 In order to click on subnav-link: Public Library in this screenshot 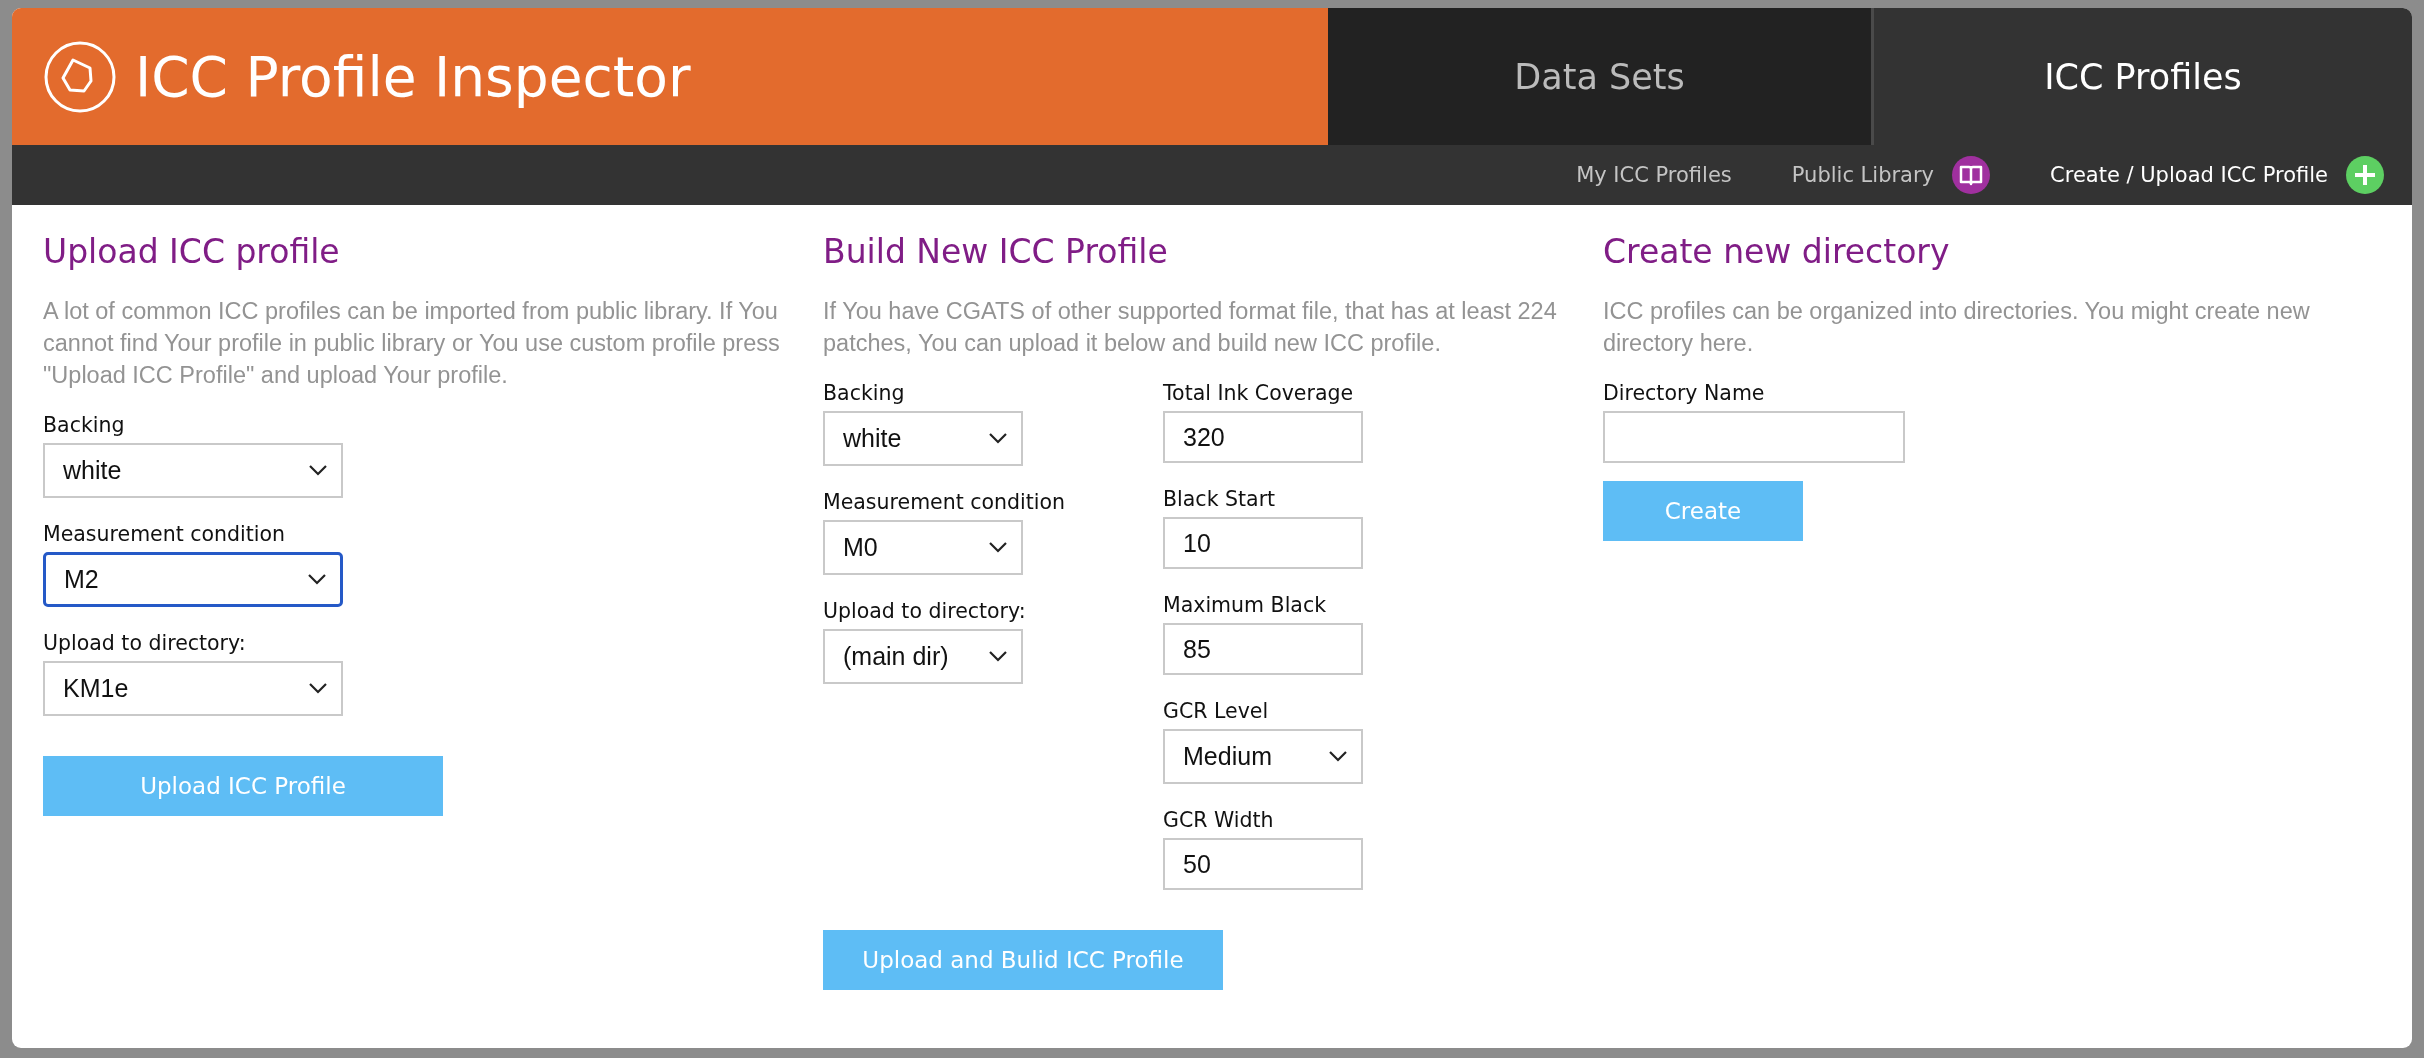, I will do `click(1863, 175)`.